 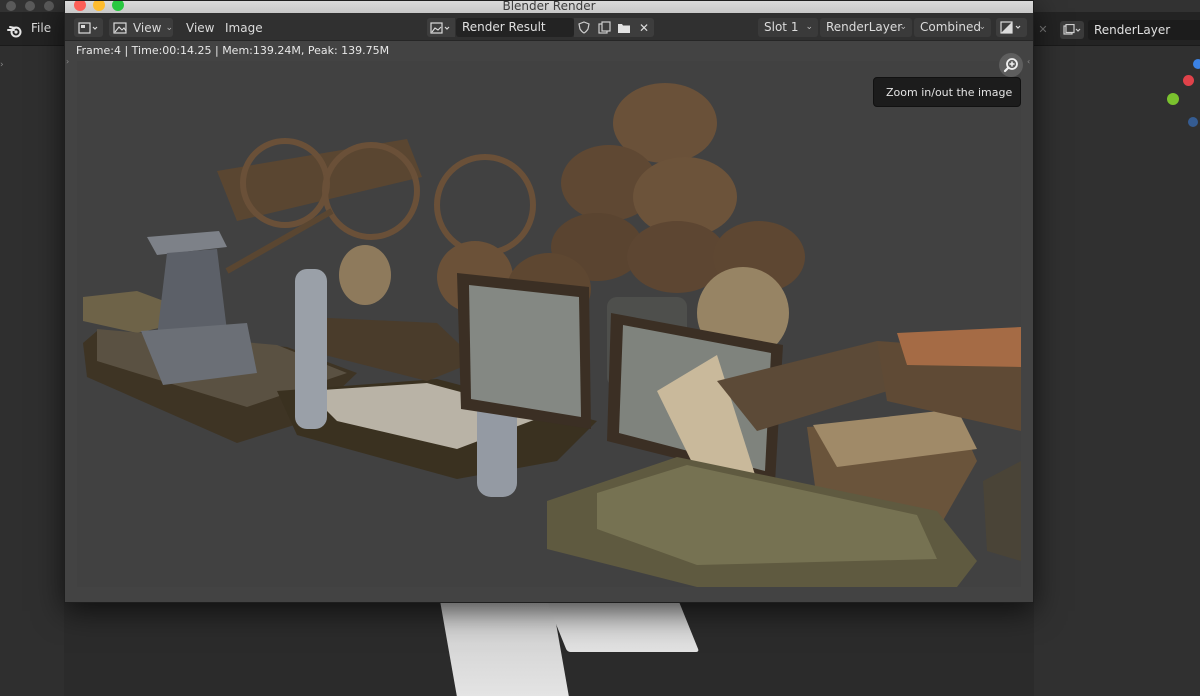 I want to click on browse-image-button, so click(x=441, y=27).